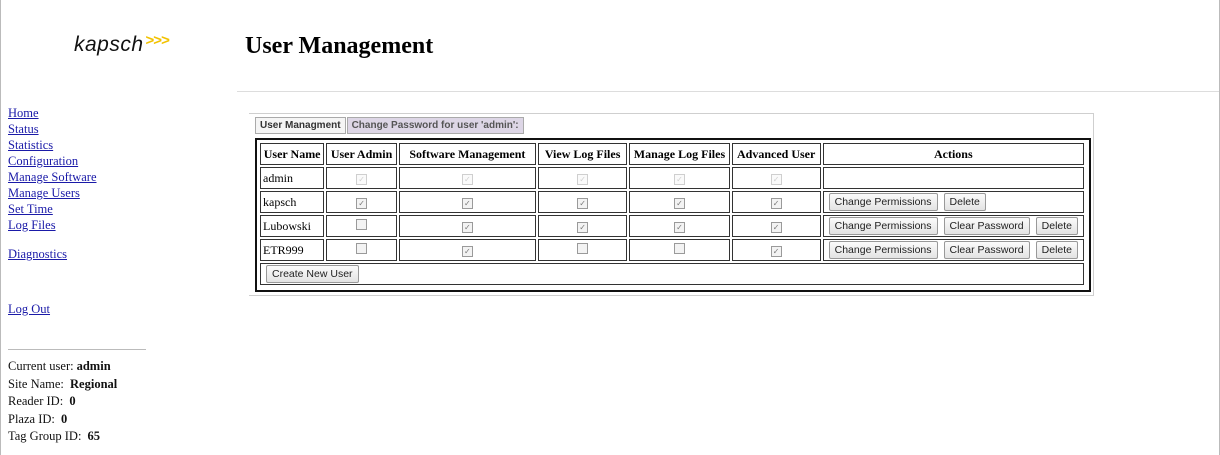  What do you see at coordinates (52, 113) in the screenshot?
I see `nav-home: Home` at bounding box center [52, 113].